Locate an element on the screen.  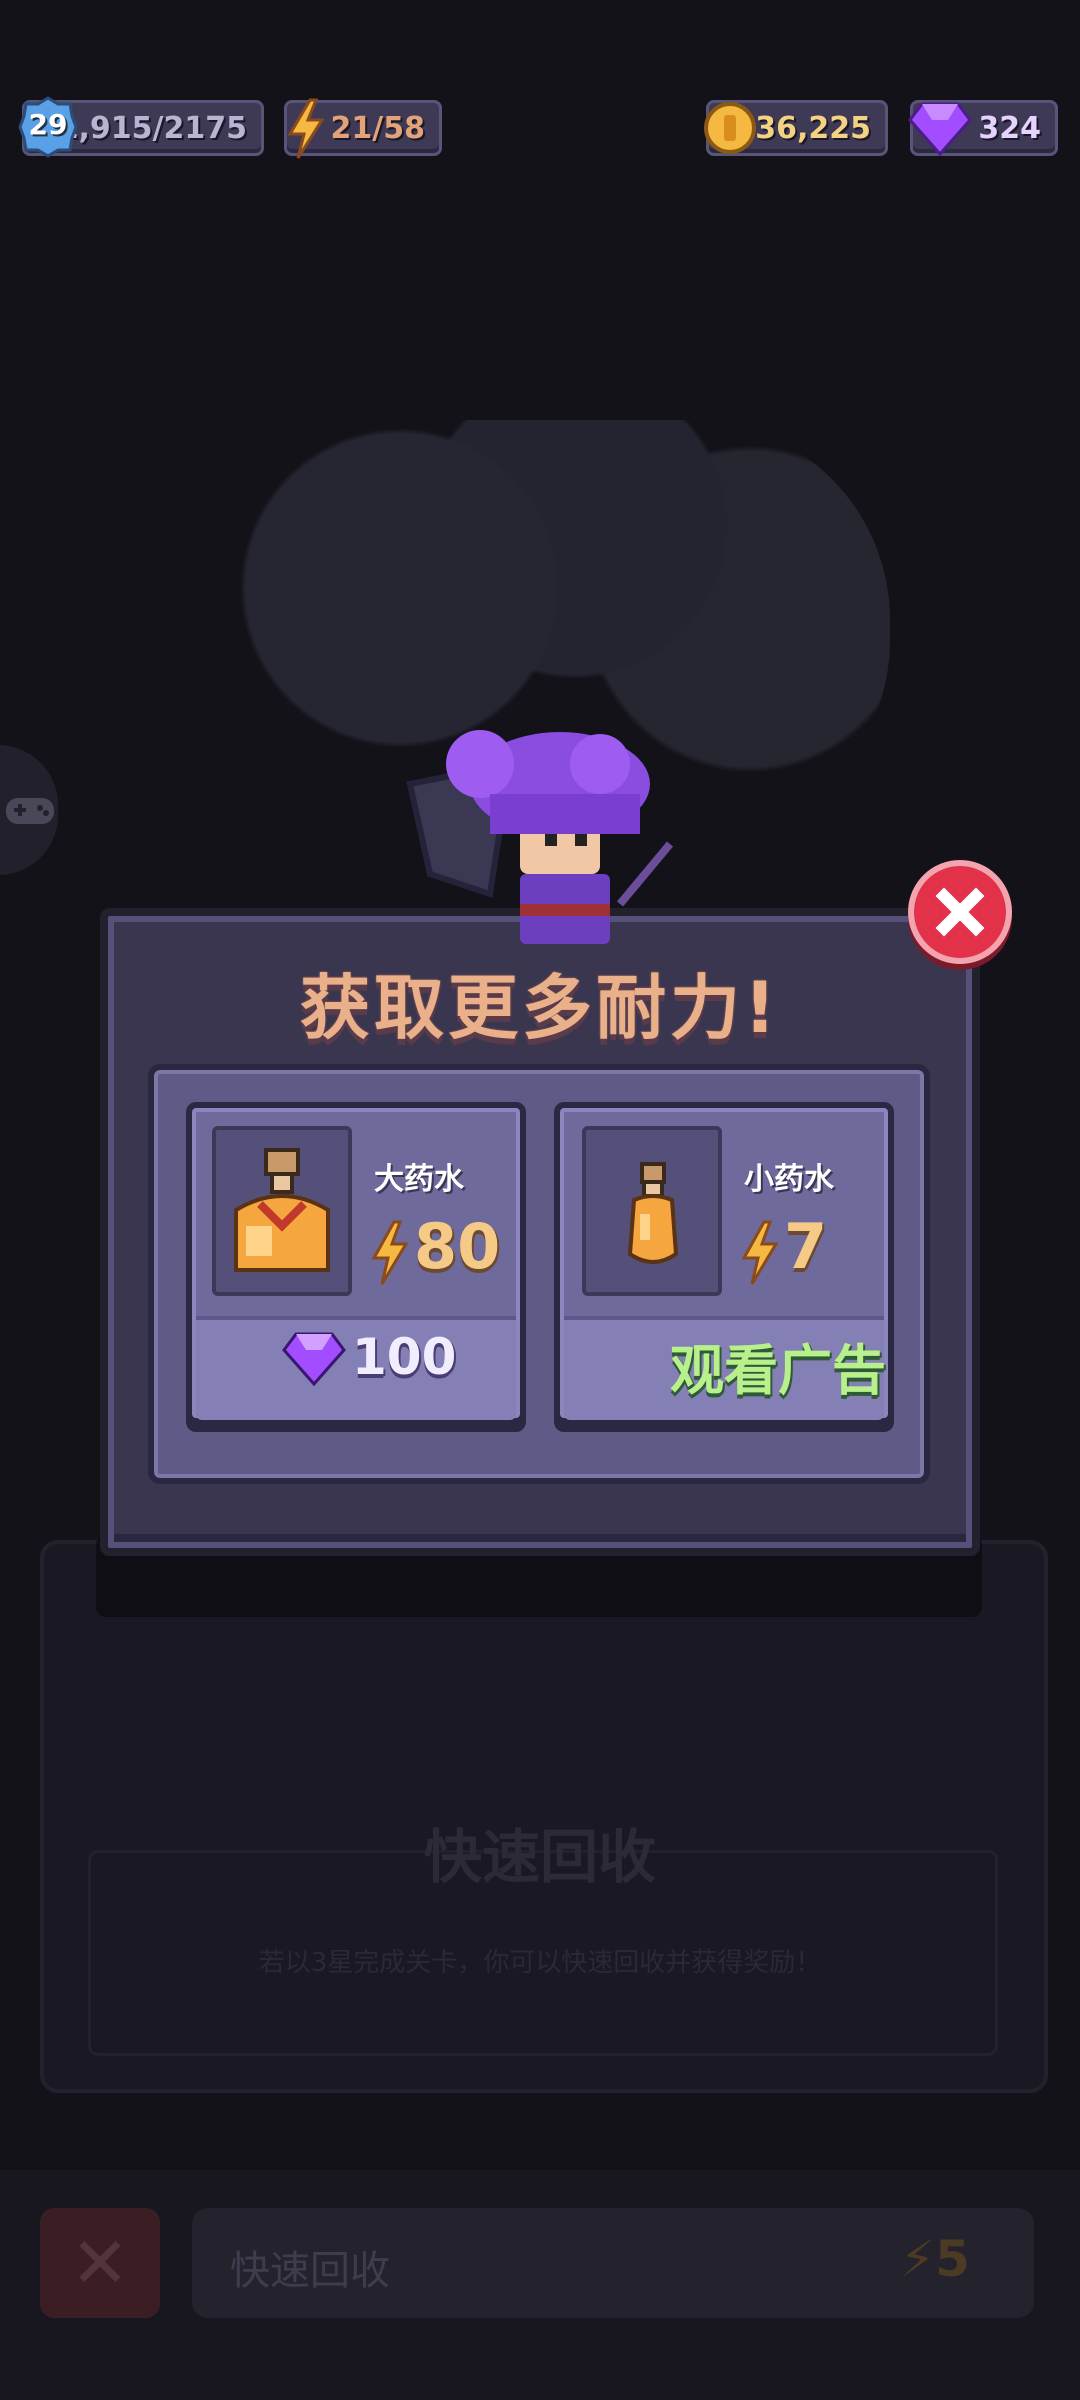
side-gamepad-tab is located at coordinates (29, 810).